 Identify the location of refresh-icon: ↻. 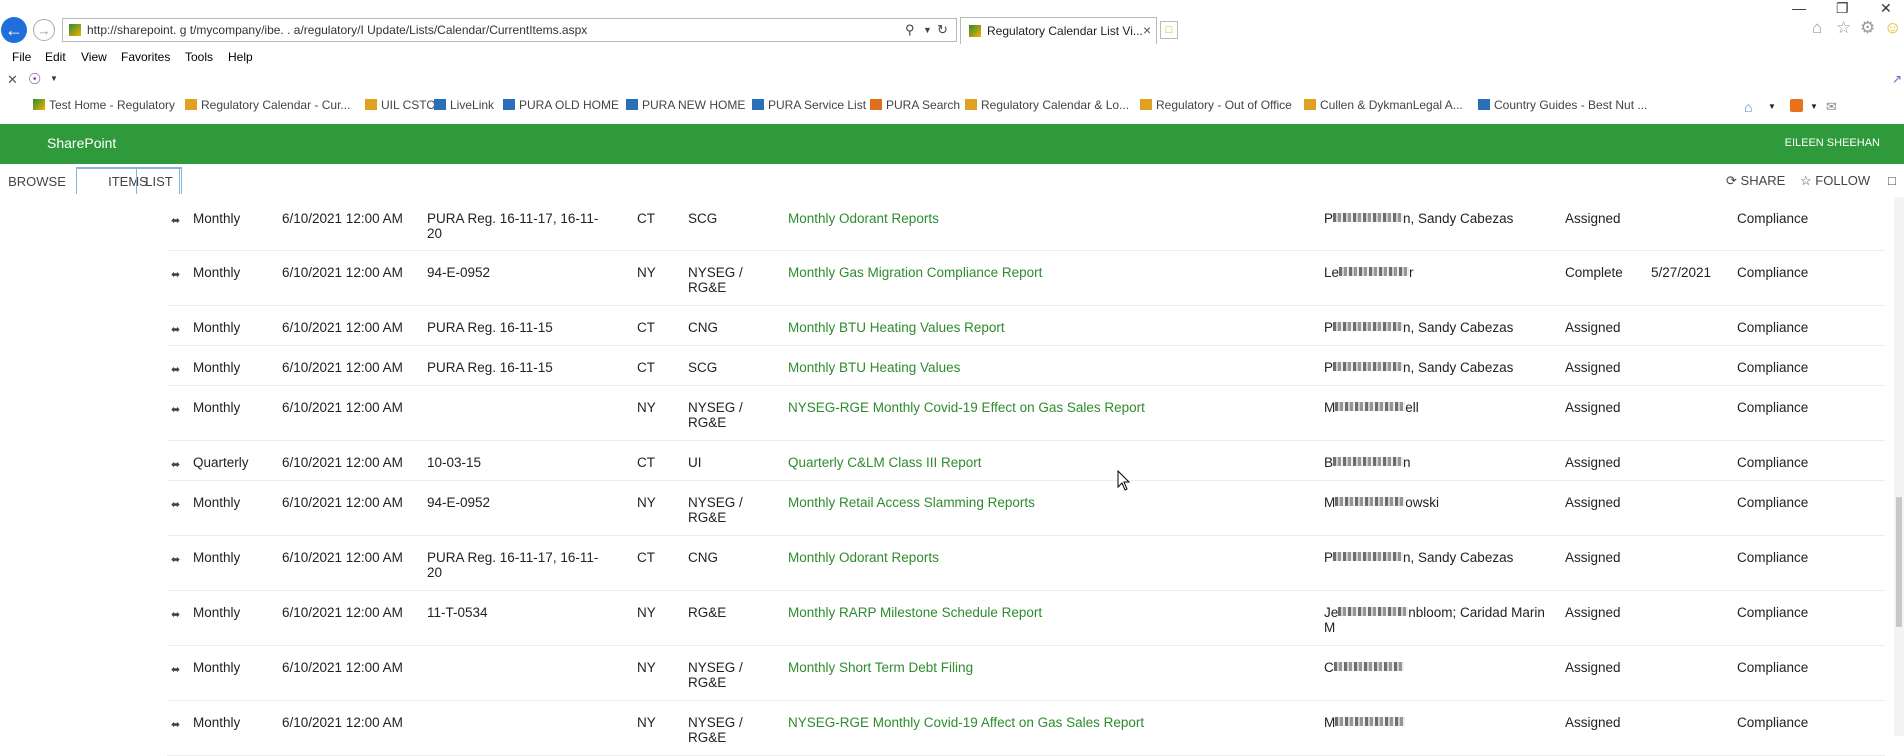
(942, 30).